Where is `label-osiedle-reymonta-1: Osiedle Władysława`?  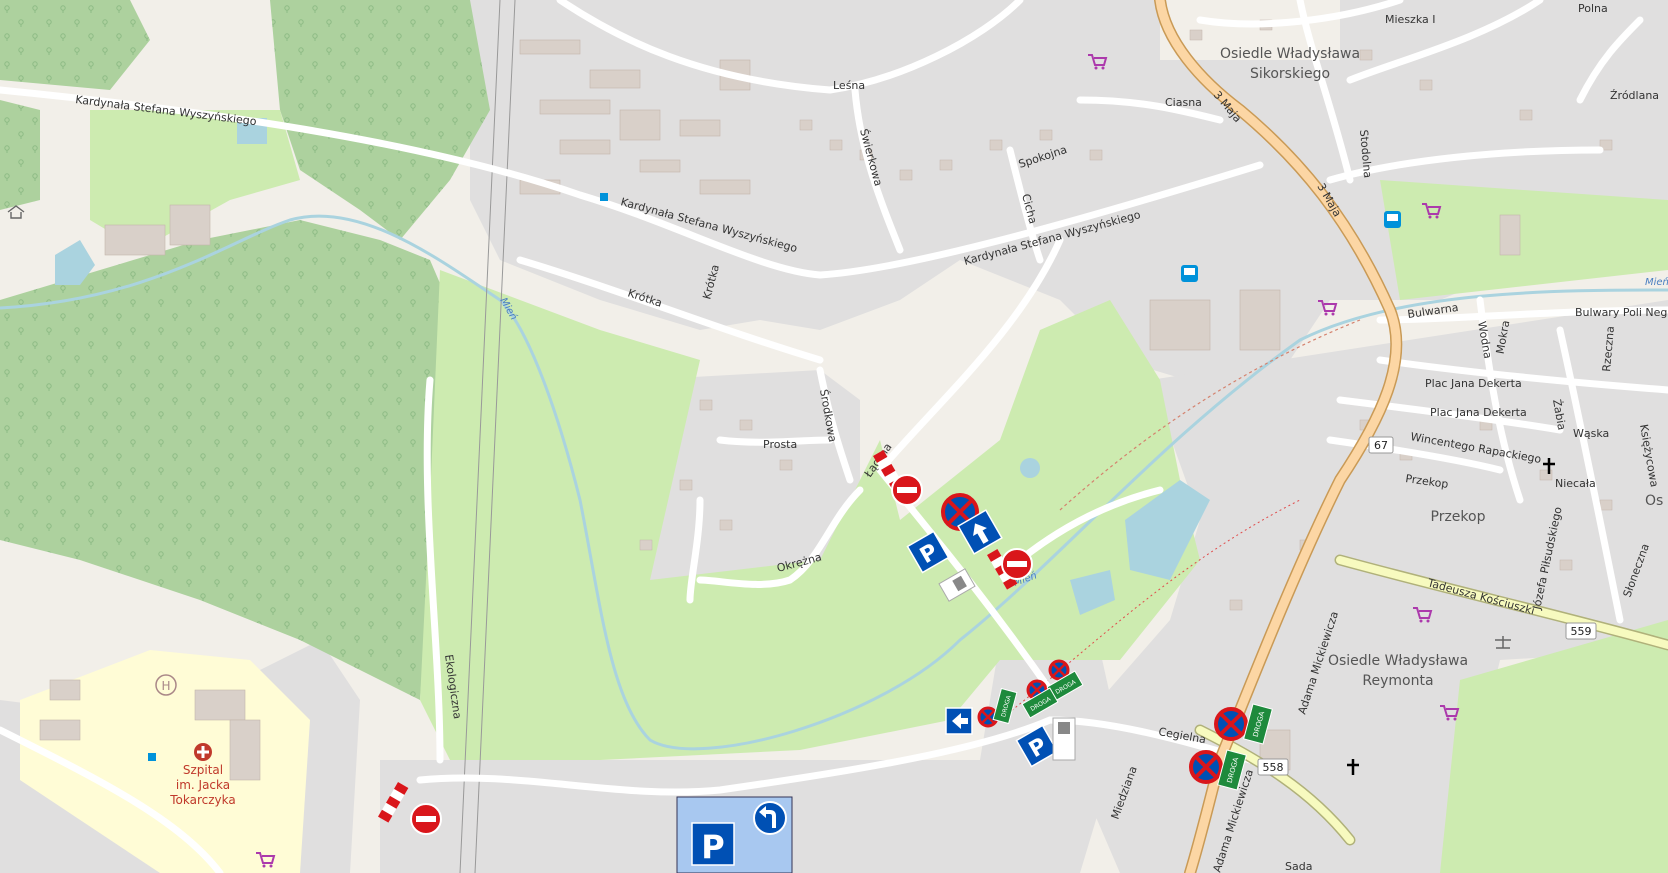 label-osiedle-reymonta-1: Osiedle Władysława is located at coordinates (1398, 661).